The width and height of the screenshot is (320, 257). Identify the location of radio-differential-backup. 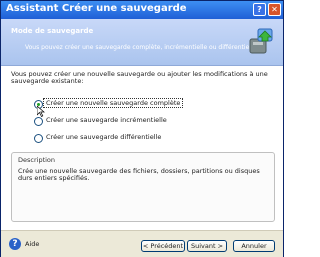
(38, 138).